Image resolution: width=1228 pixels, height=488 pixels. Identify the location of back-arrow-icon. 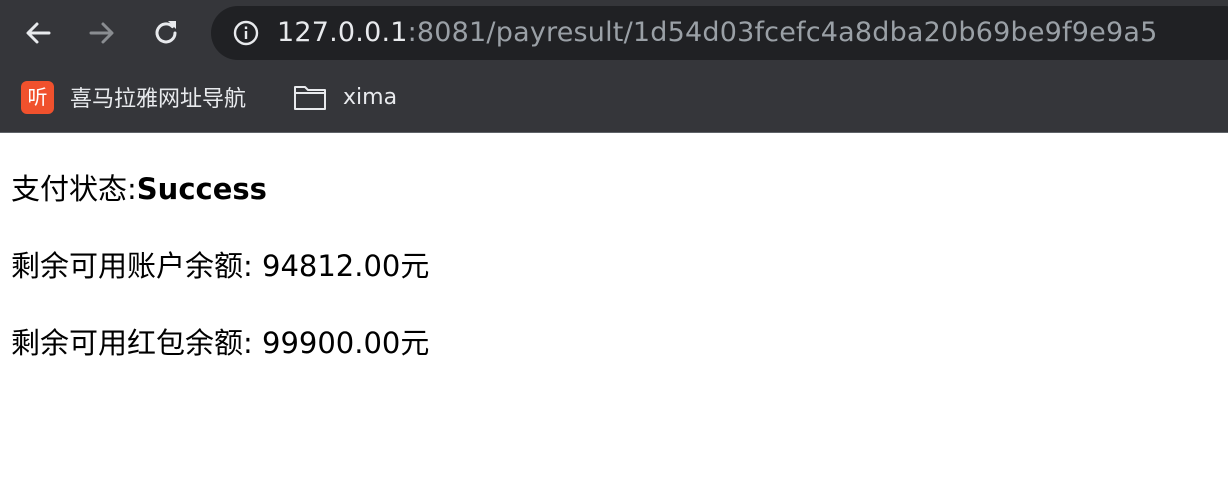
(38, 33).